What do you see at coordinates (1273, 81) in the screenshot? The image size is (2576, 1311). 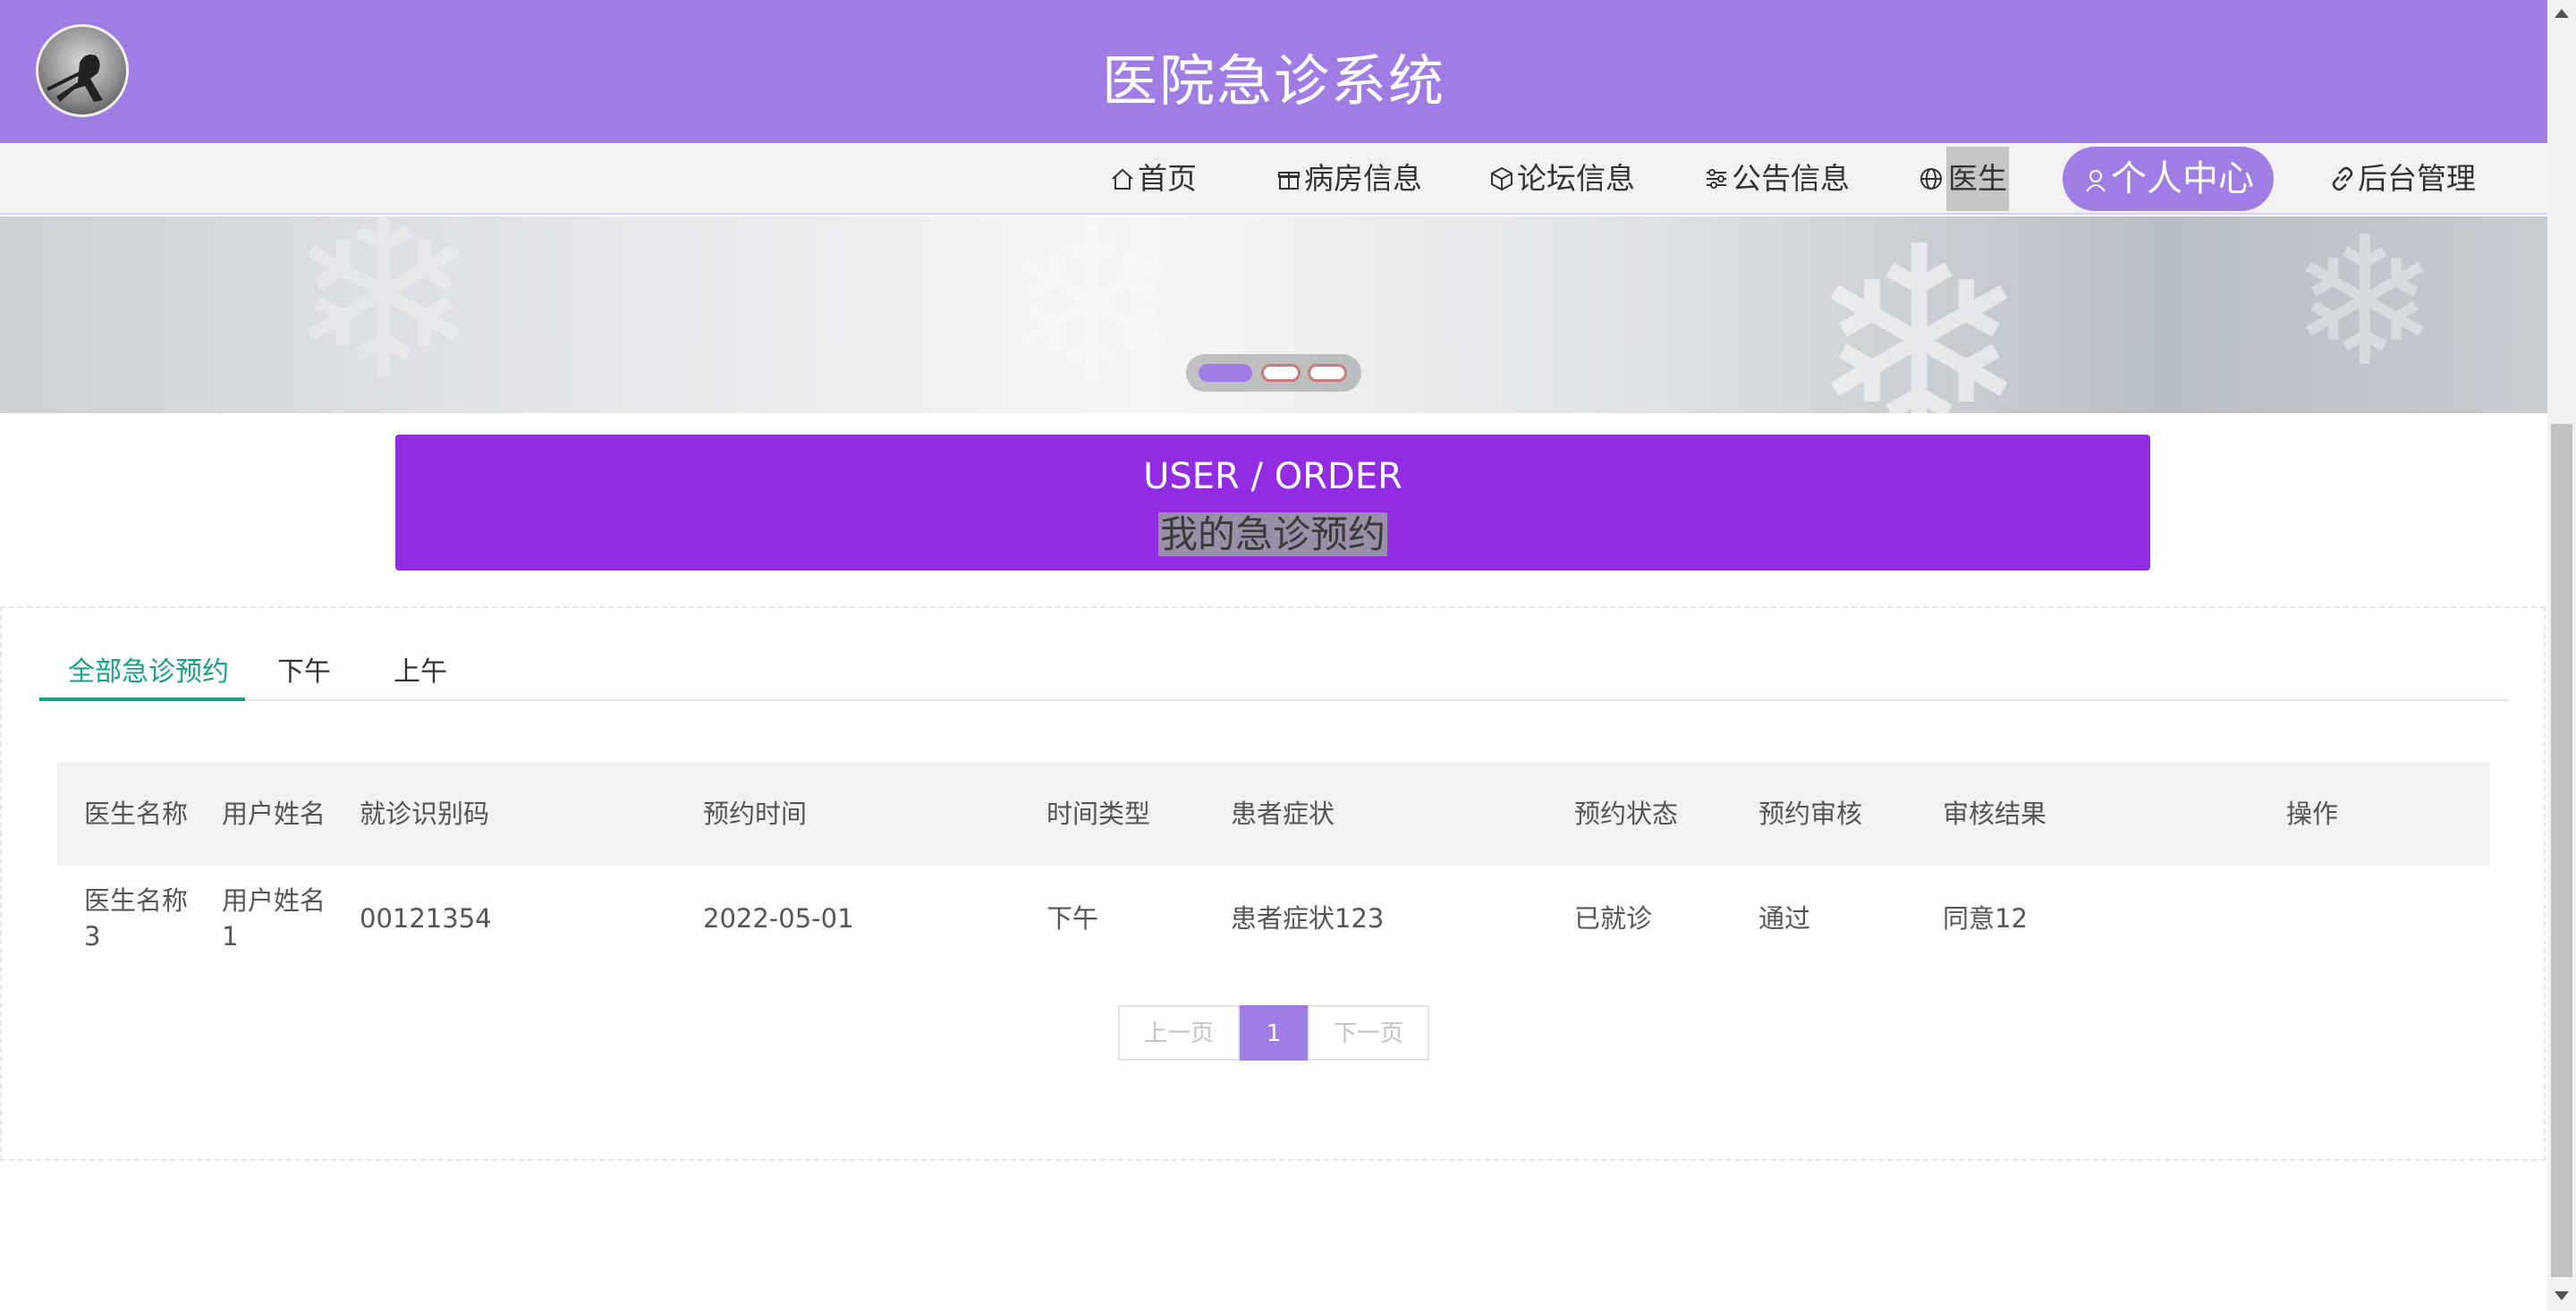 I see `site-title: 医院急诊系统` at bounding box center [1273, 81].